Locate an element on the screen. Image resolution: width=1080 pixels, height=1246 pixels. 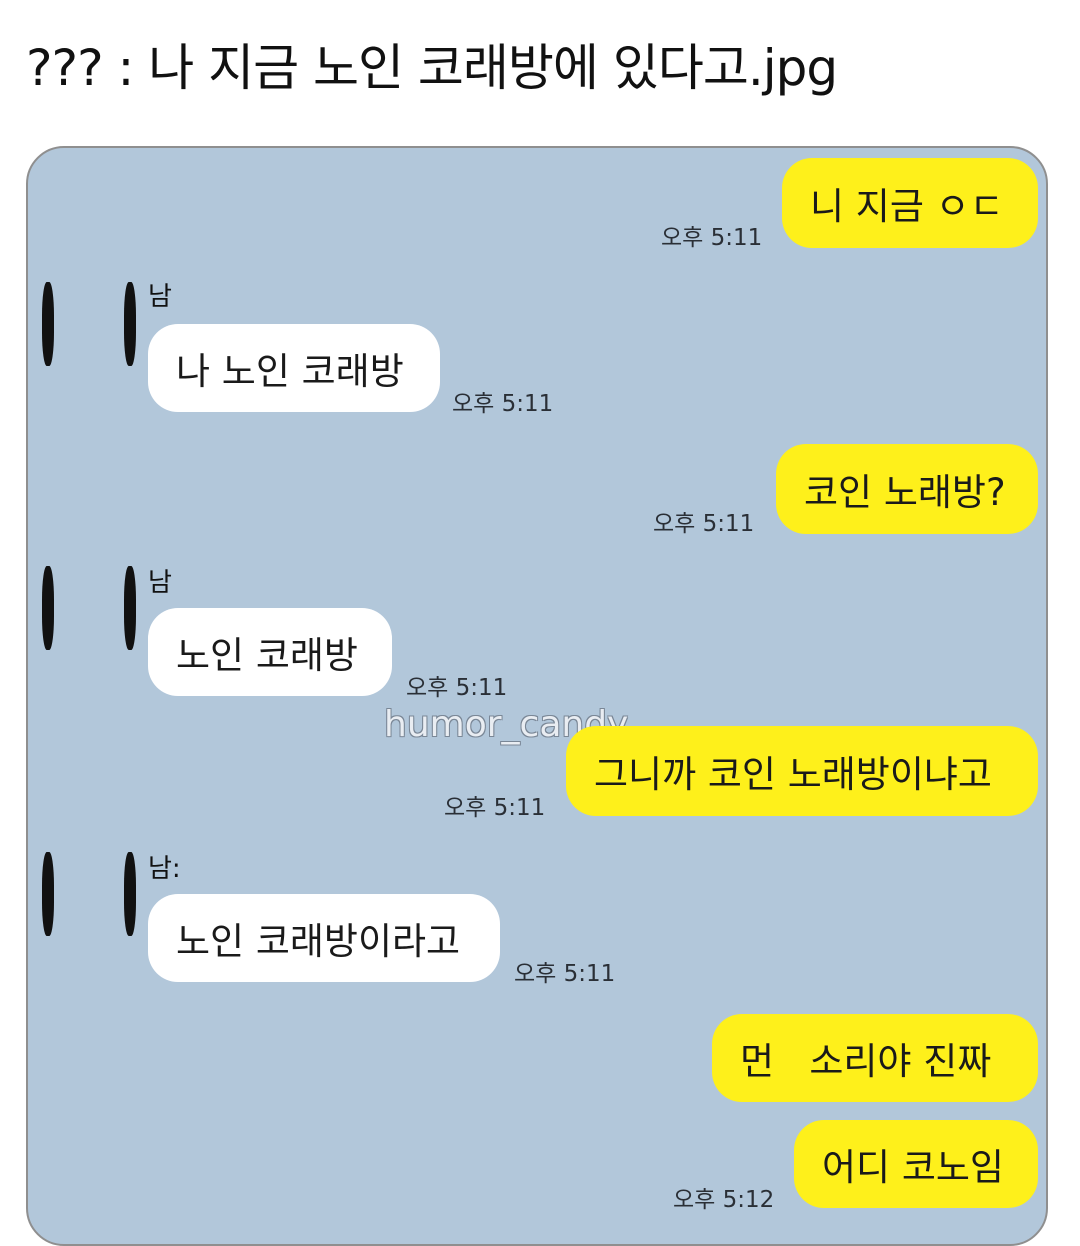
my-message-bubble: 먼 소리야 진짜 is located at coordinates (875, 1058).